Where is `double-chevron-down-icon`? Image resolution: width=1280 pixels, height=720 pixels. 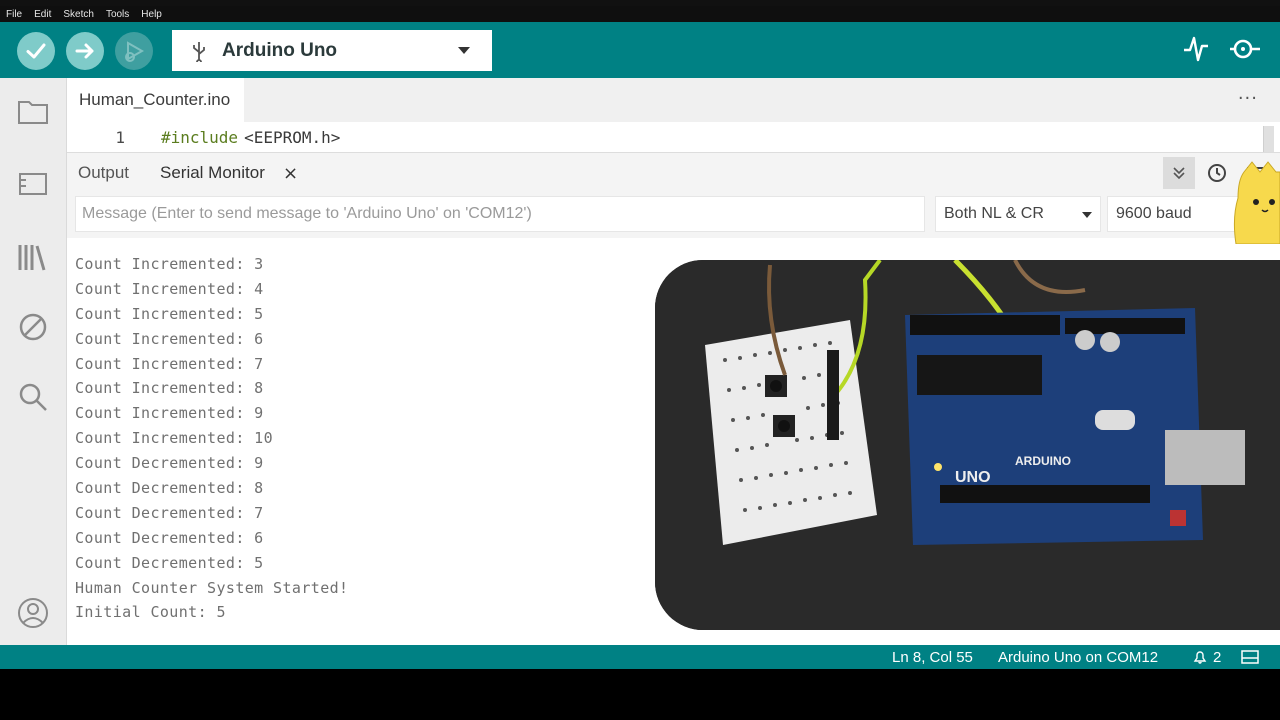 double-chevron-down-icon is located at coordinates (1179, 173).